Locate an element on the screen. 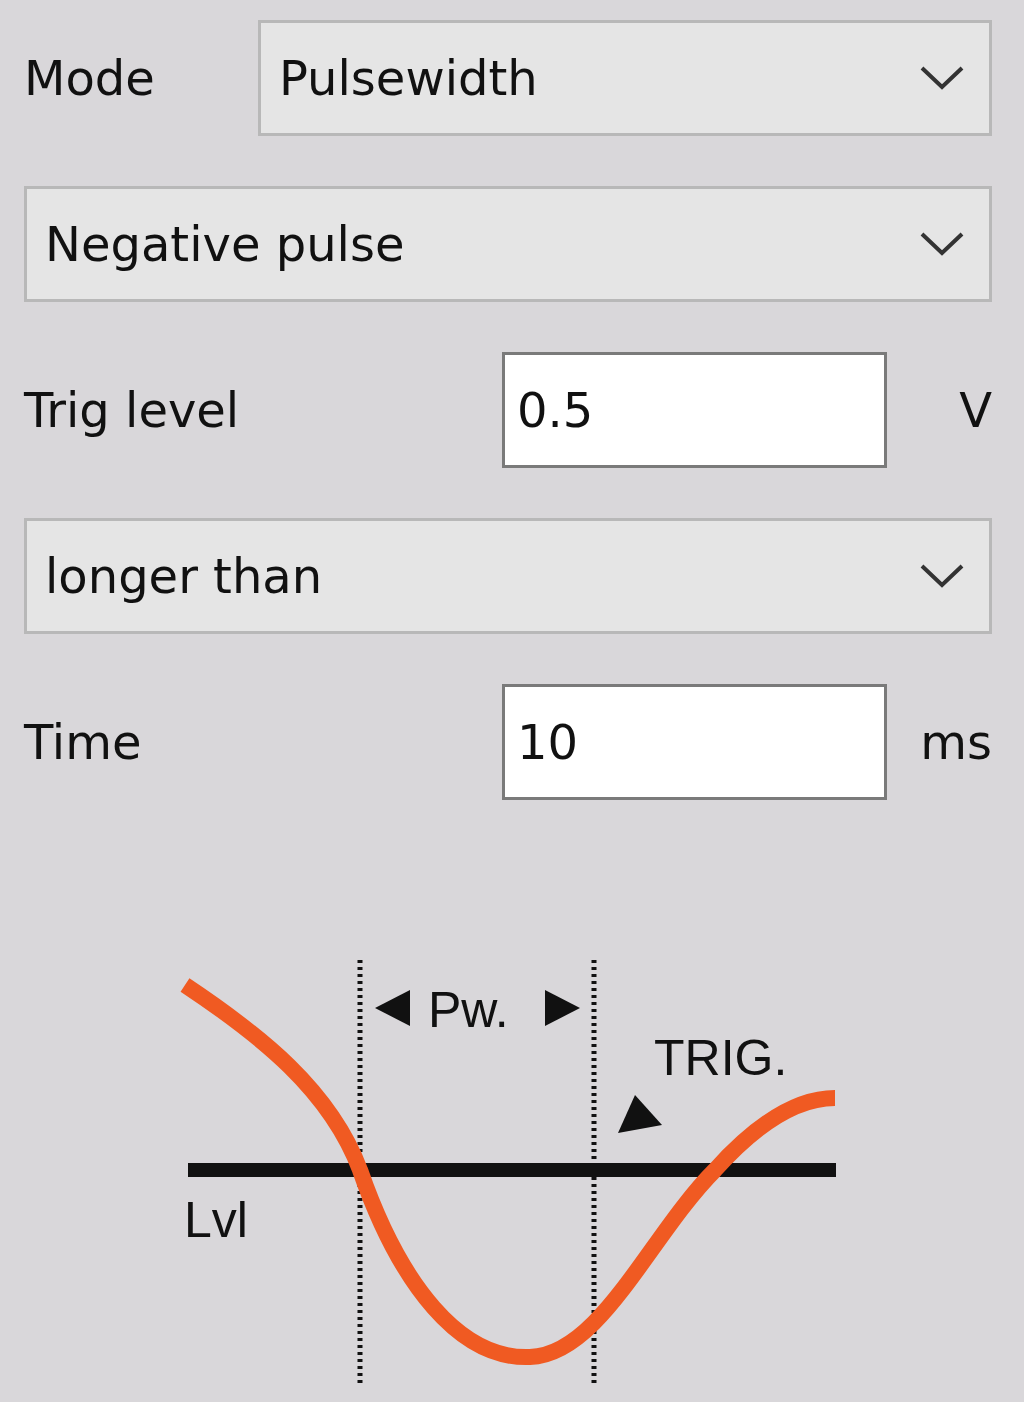  trigger-label: TRIG. is located at coordinates (721, 1058).